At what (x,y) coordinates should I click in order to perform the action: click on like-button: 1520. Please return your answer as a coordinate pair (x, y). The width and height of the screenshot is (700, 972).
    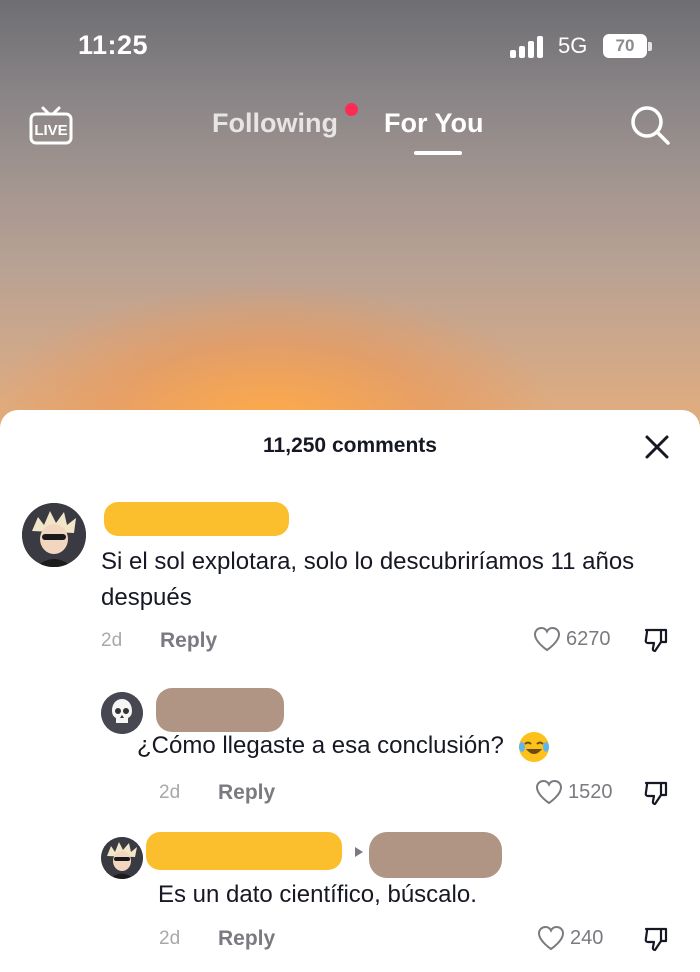
    Looking at the image, I should click on (573, 792).